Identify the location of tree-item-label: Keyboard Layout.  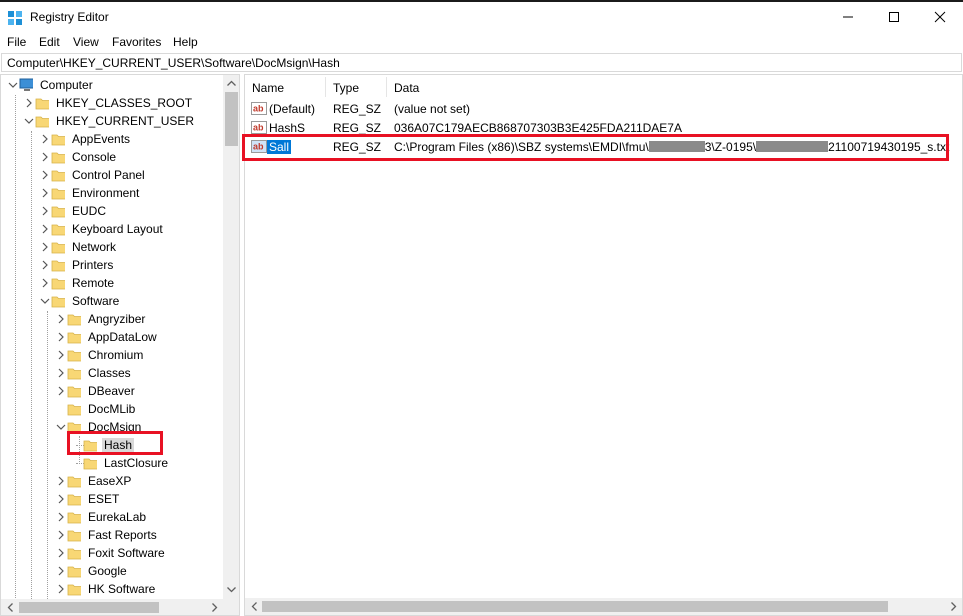
(117, 229).